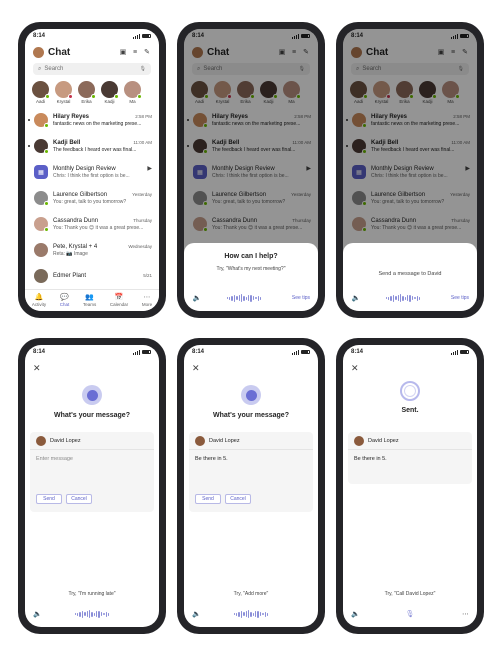 The image size is (503, 650). I want to click on chat-name: Edmer Plant, so click(70, 276).